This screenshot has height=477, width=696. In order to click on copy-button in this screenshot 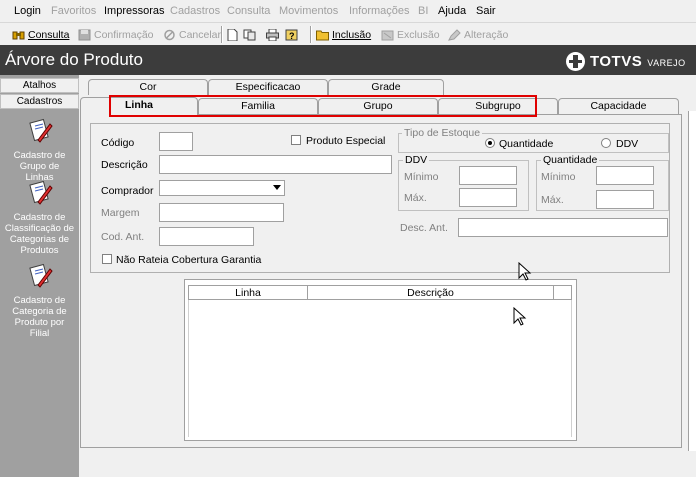, I will do `click(249, 35)`.